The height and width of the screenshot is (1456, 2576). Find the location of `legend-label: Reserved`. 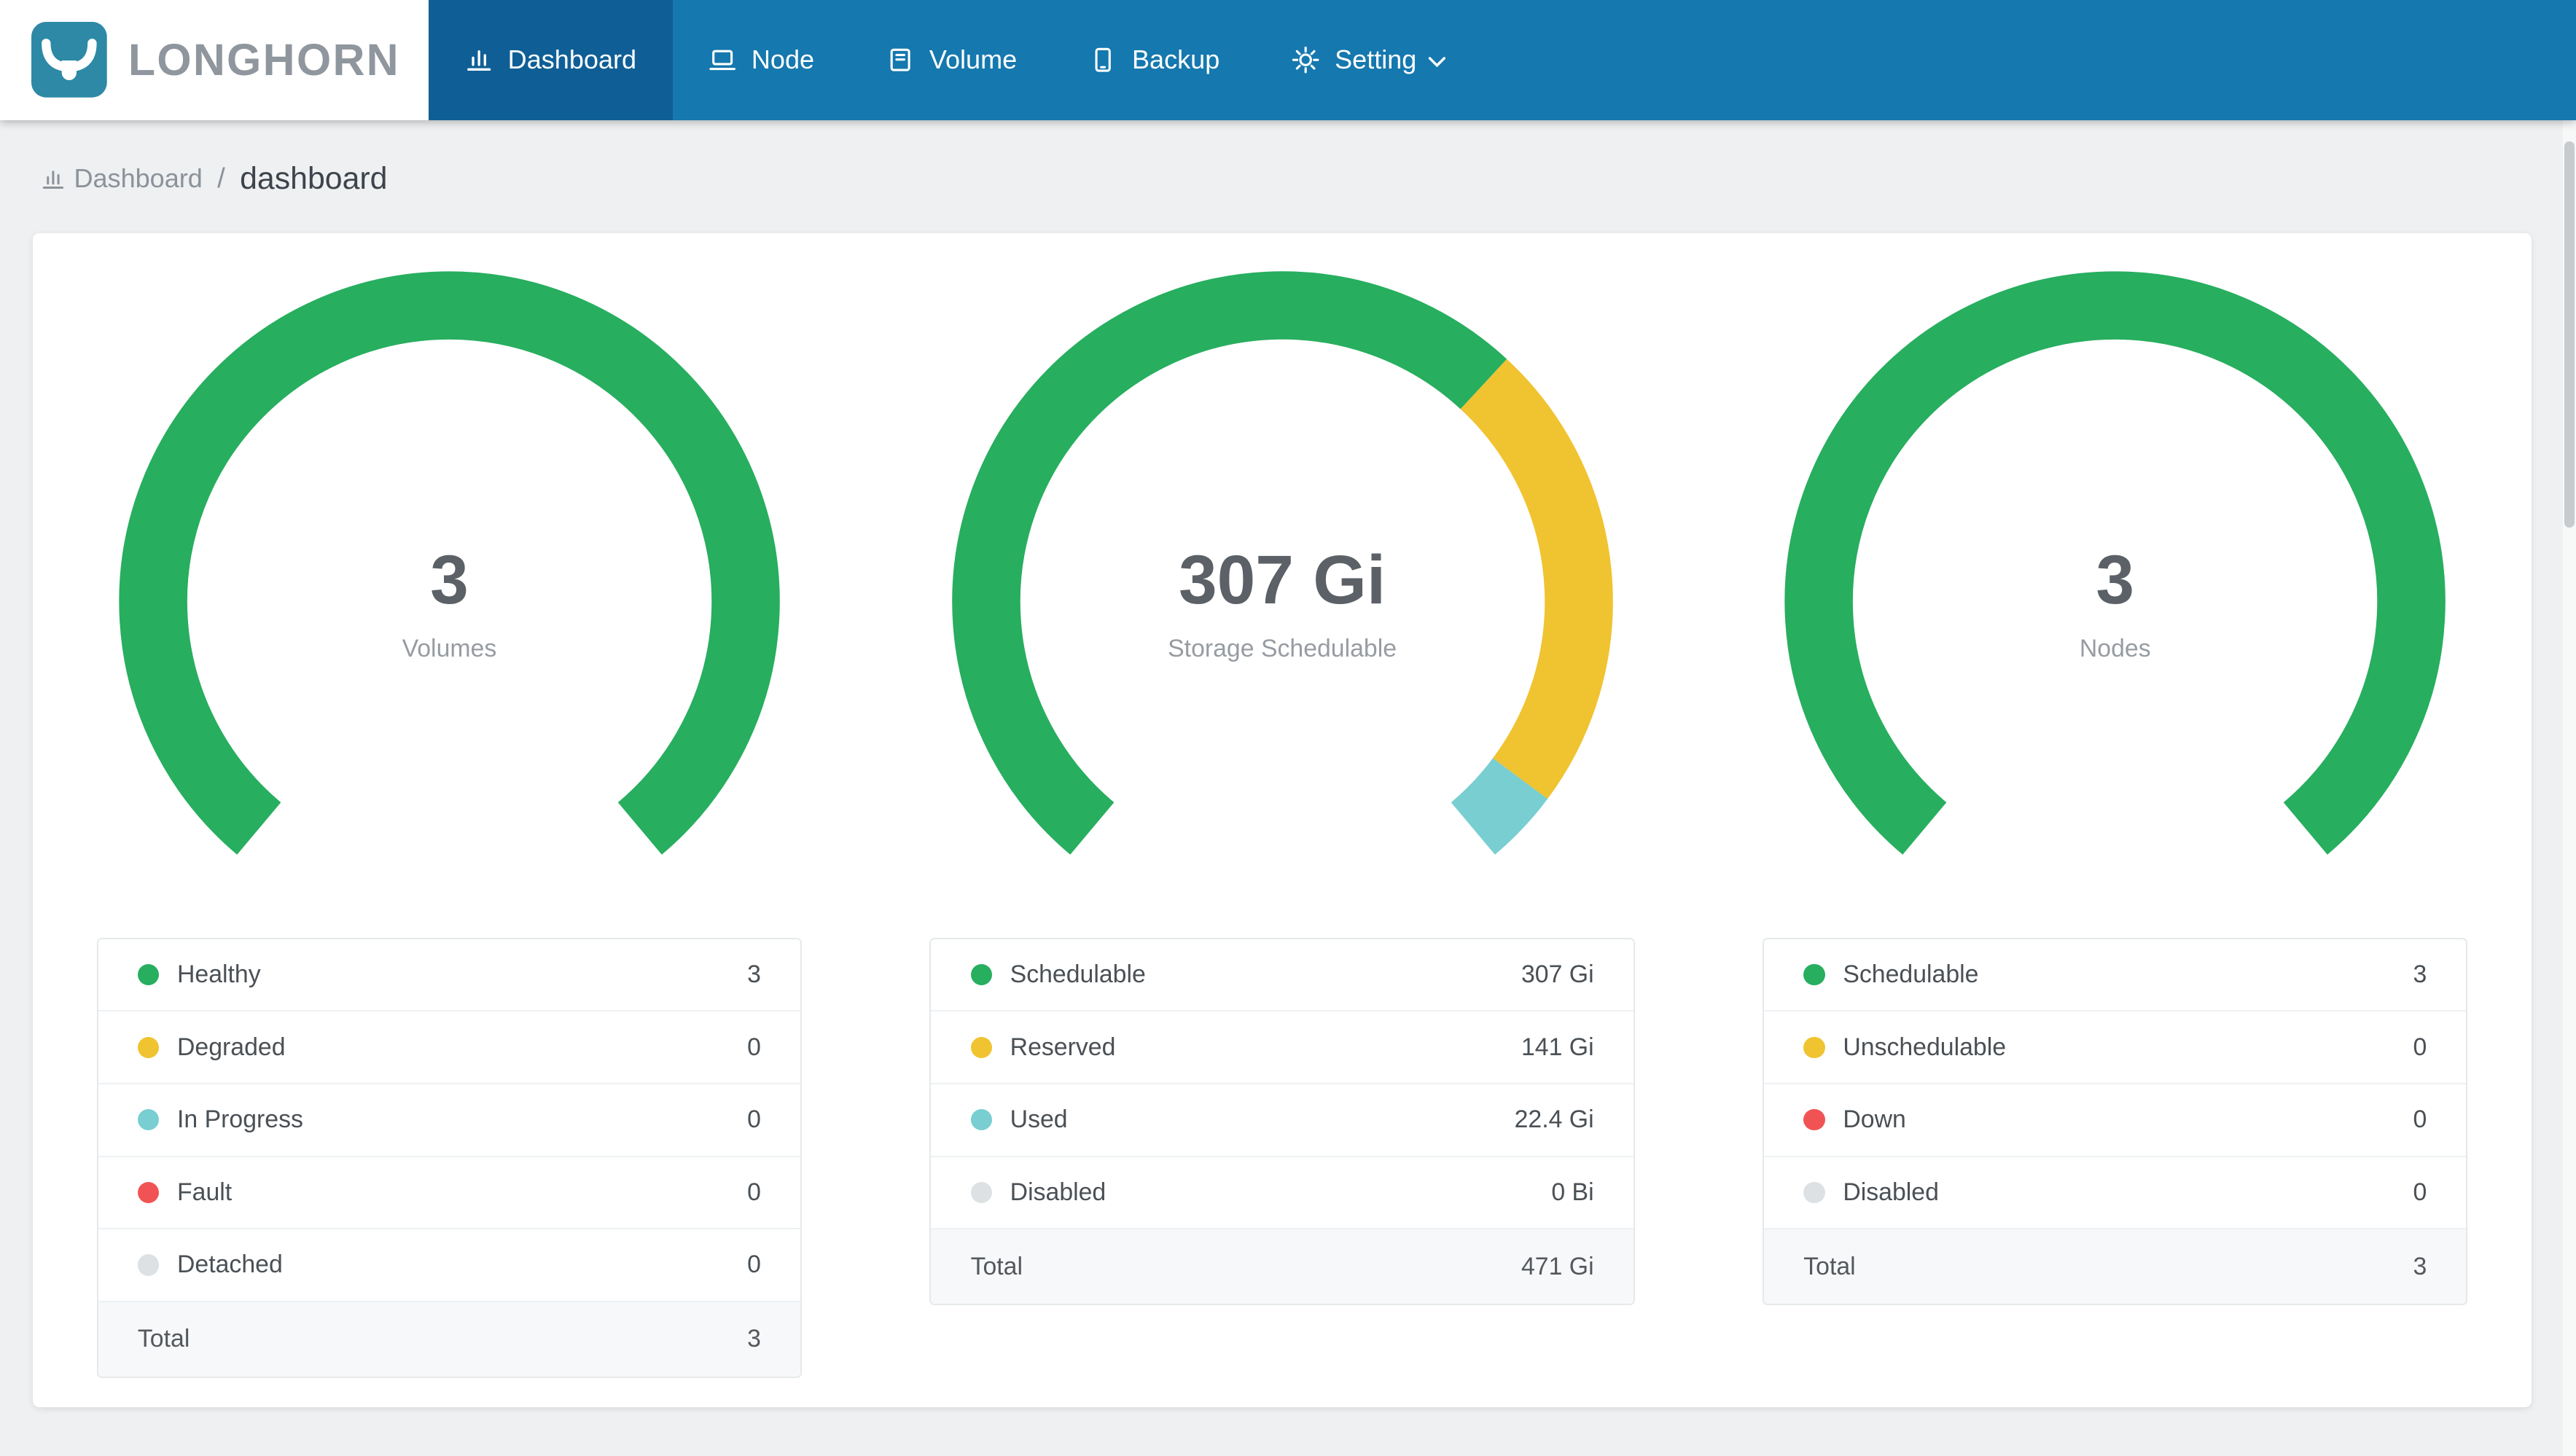

legend-label: Reserved is located at coordinates (1063, 1047).